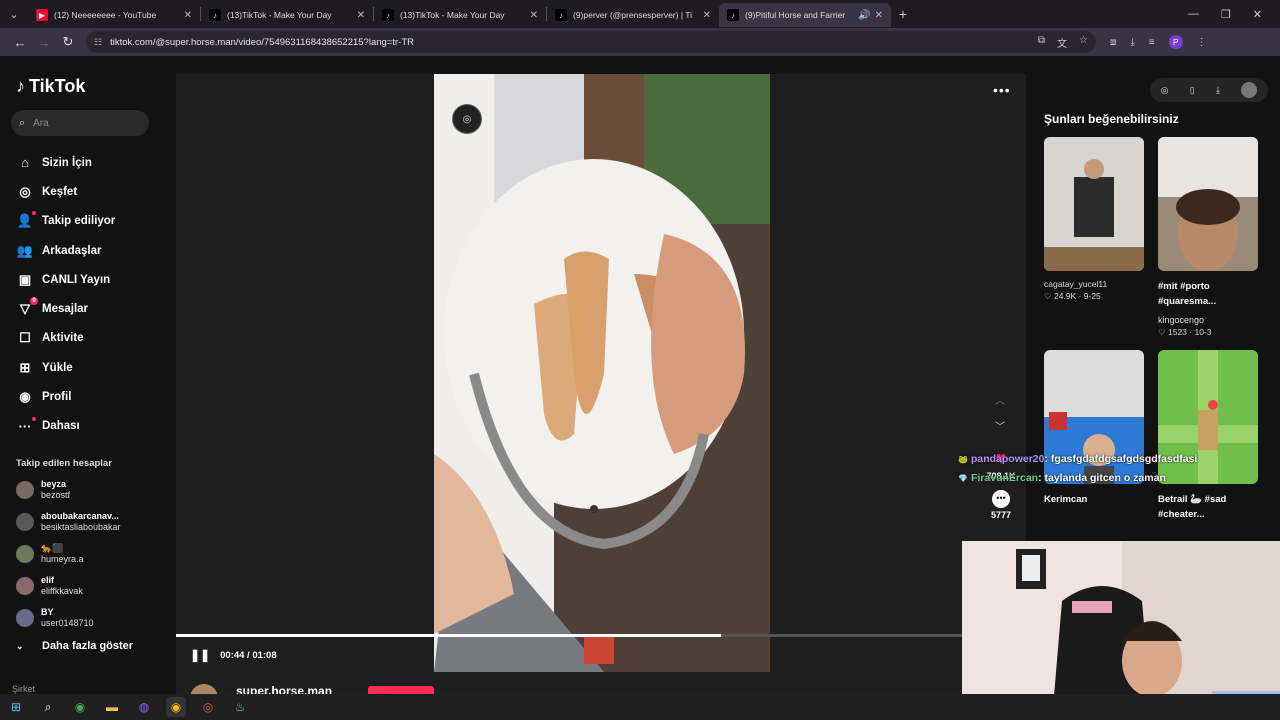 This screenshot has width=1280, height=720. Describe the element at coordinates (1193, 14) in the screenshot. I see `minimize-icon: —` at that location.